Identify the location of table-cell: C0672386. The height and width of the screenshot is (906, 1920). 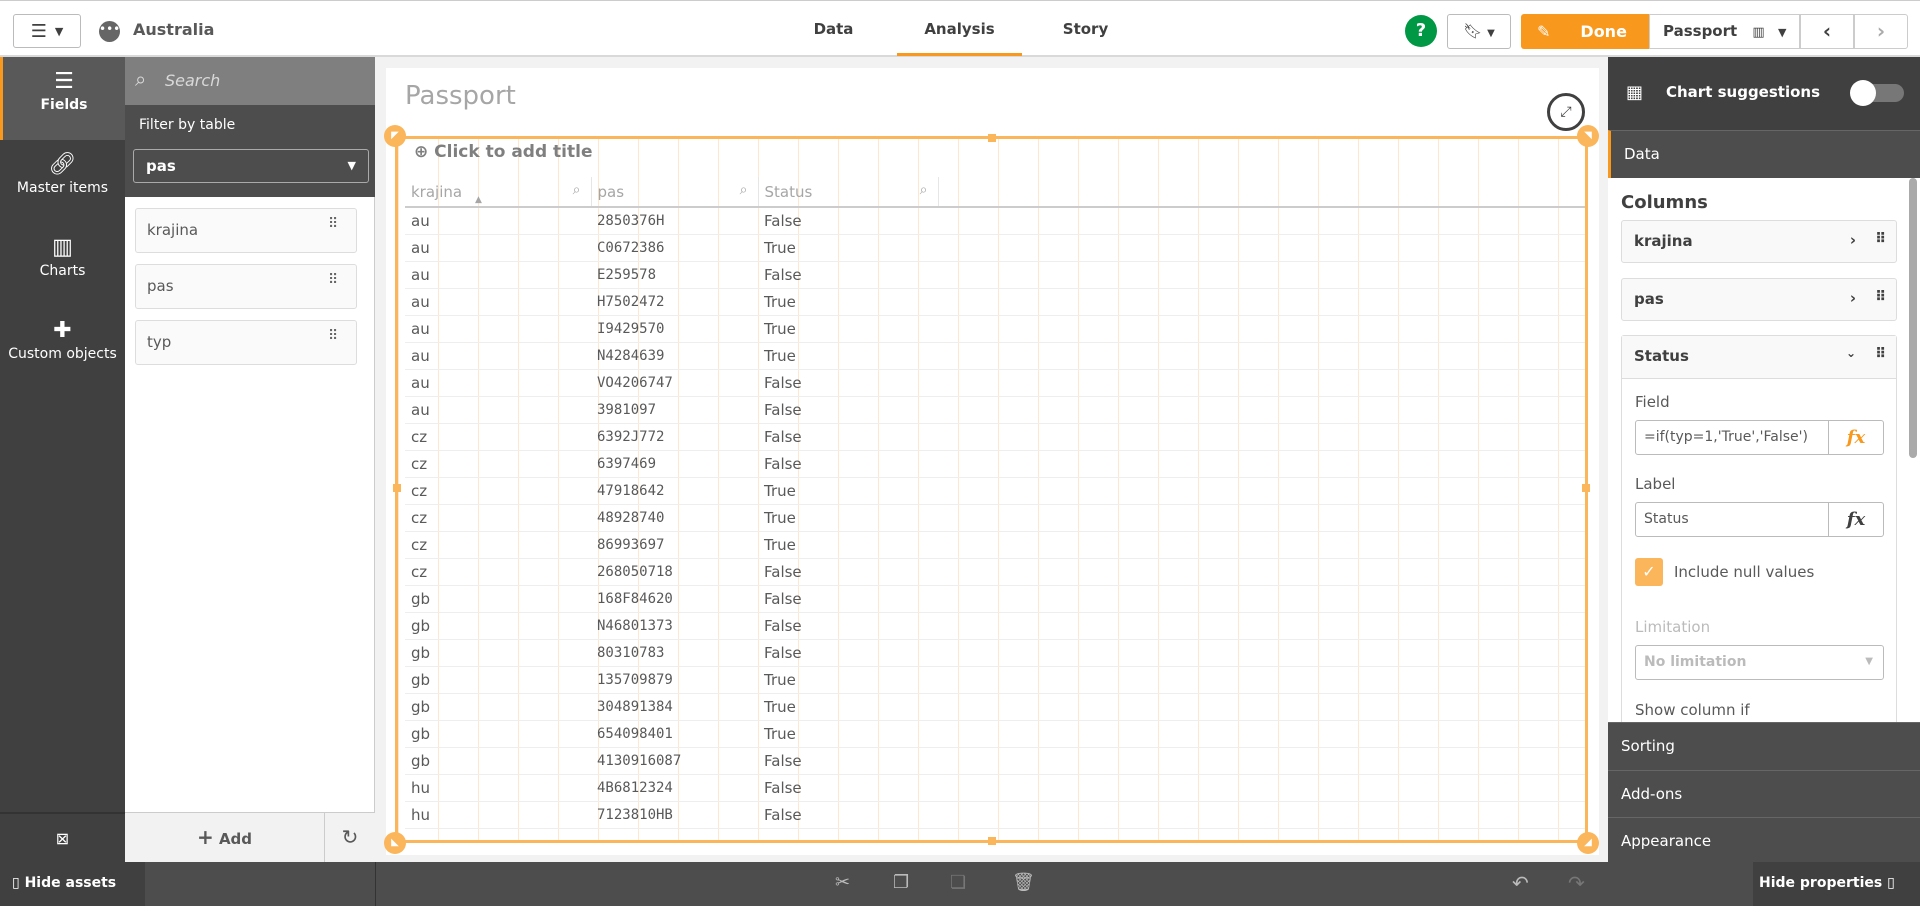
(674, 248).